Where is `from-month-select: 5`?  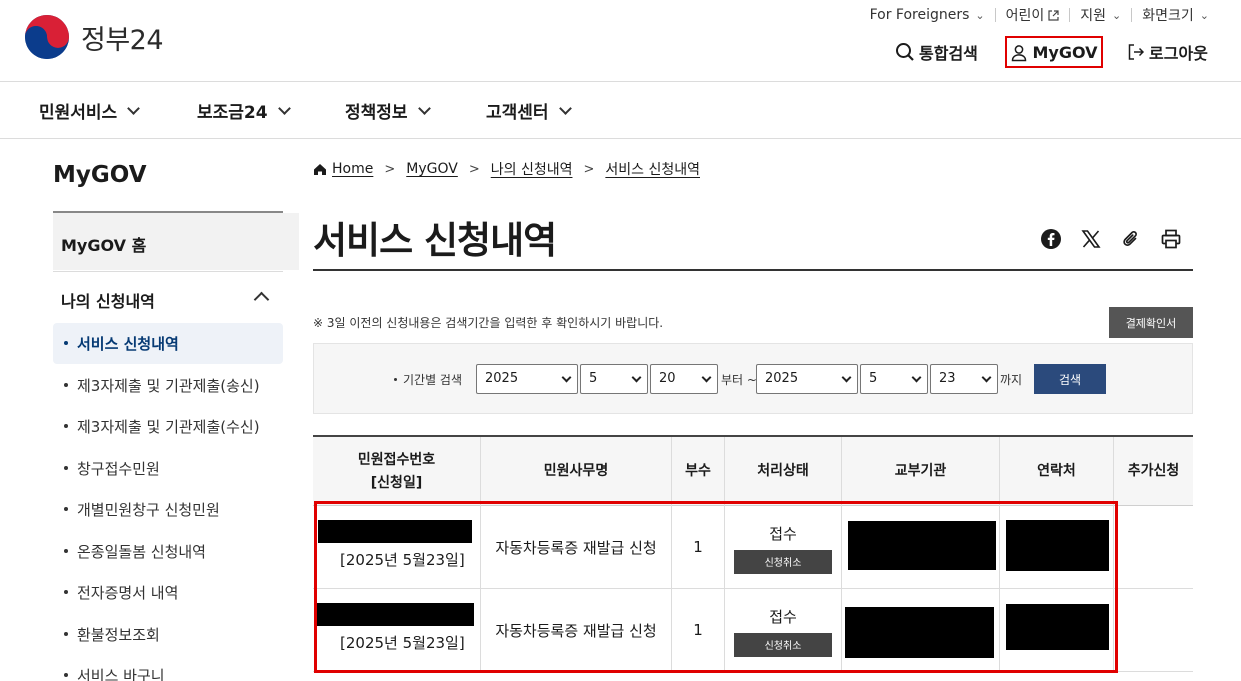 from-month-select: 5 is located at coordinates (614, 379).